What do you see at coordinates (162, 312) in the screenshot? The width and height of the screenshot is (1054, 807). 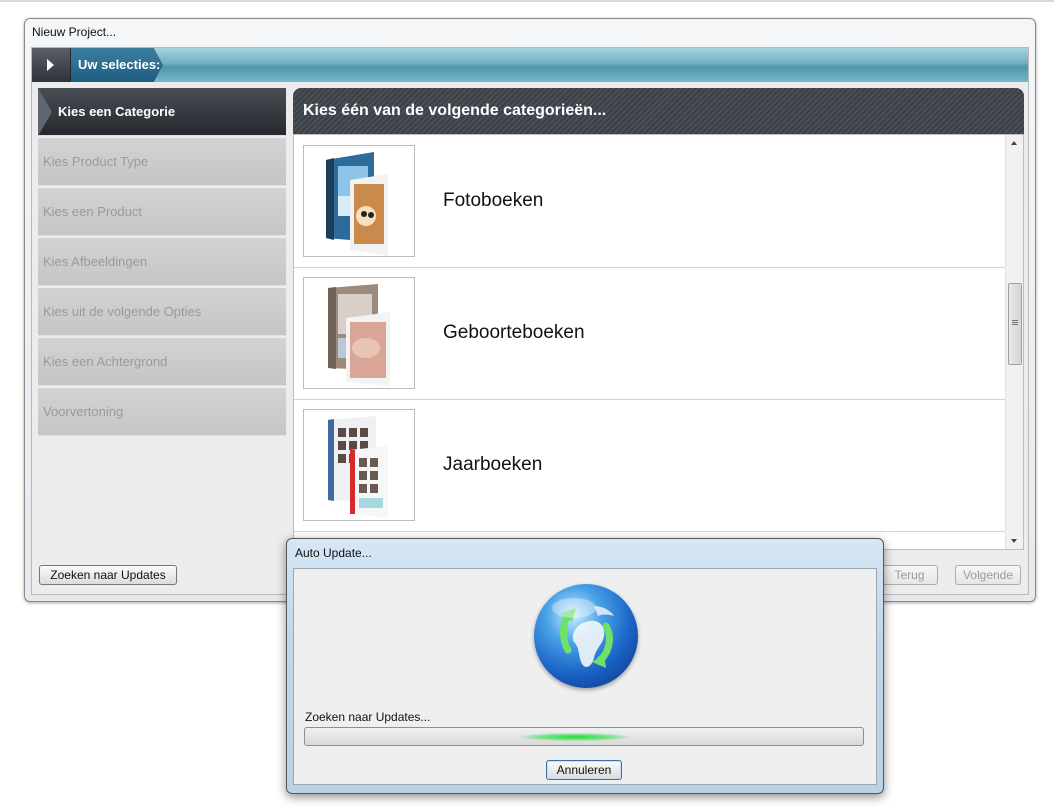 I see `step-kies-opties: Kies uit de volgende Opties` at bounding box center [162, 312].